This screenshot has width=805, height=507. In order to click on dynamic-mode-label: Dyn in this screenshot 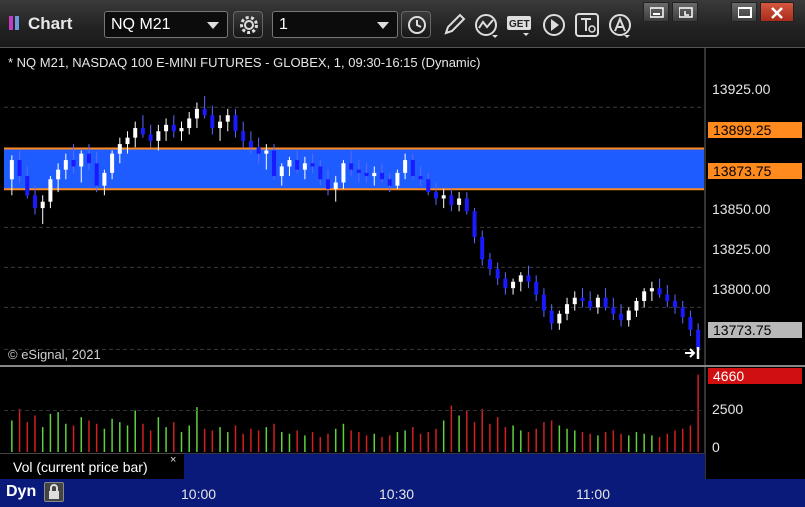, I will do `click(21, 492)`.